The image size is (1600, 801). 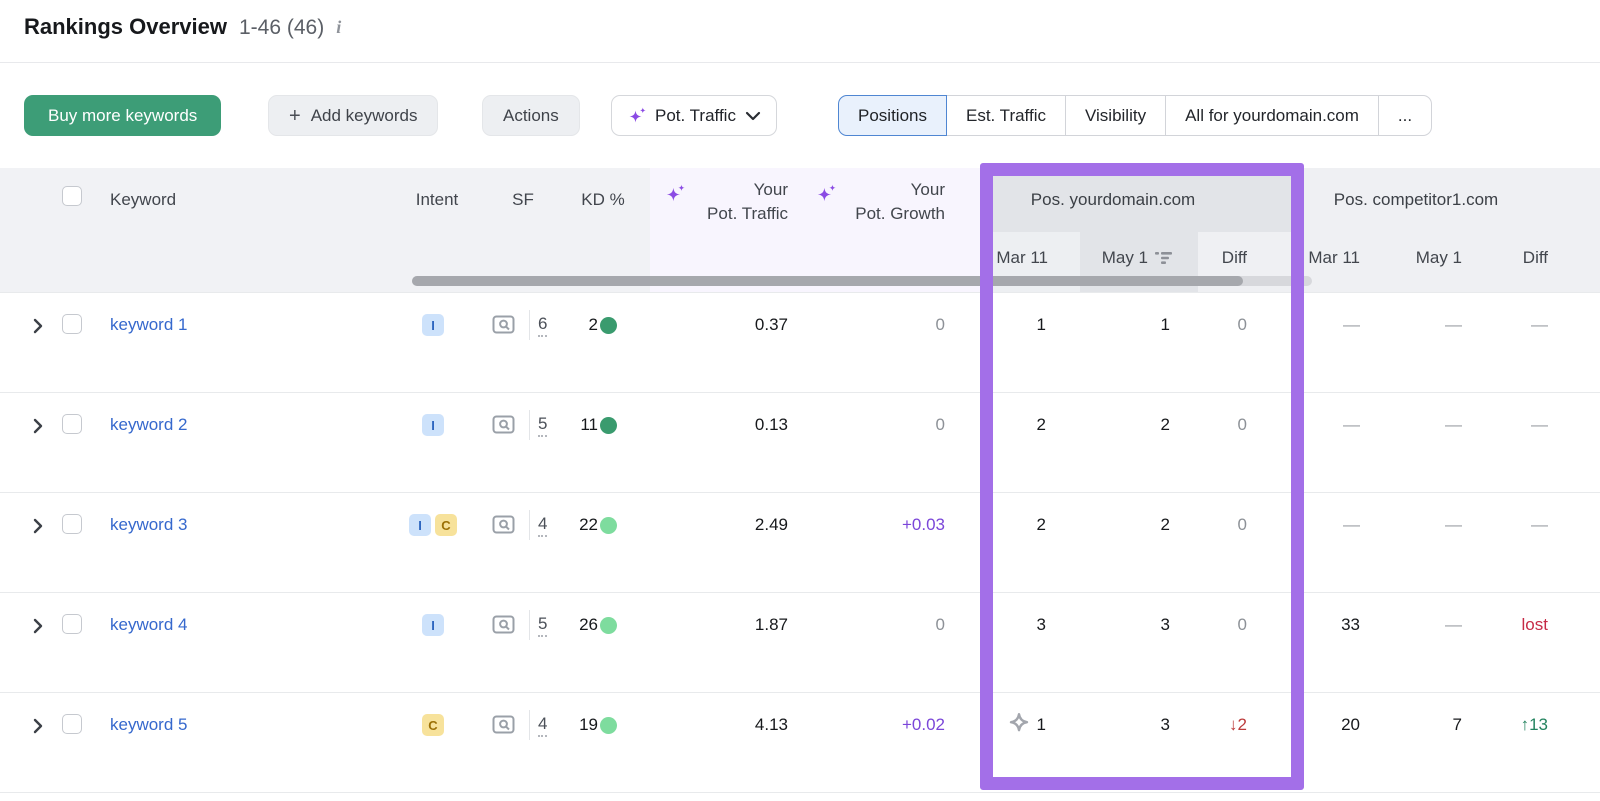 What do you see at coordinates (589, 424) in the screenshot?
I see `kd-value: 11` at bounding box center [589, 424].